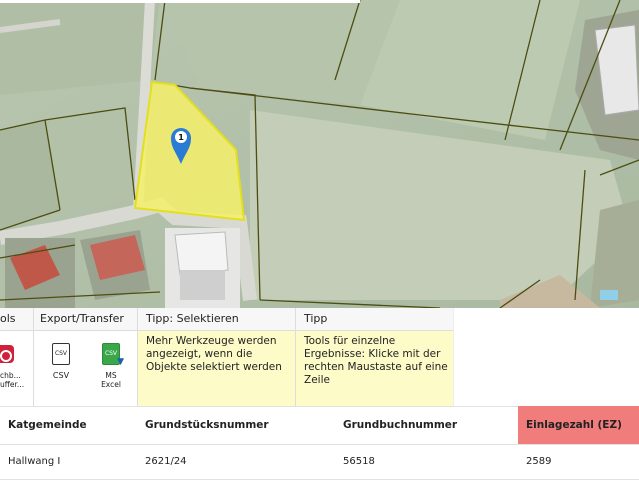  I want to click on column-header-grundstuecksnummer: Grundstücksnummer, so click(236, 425).